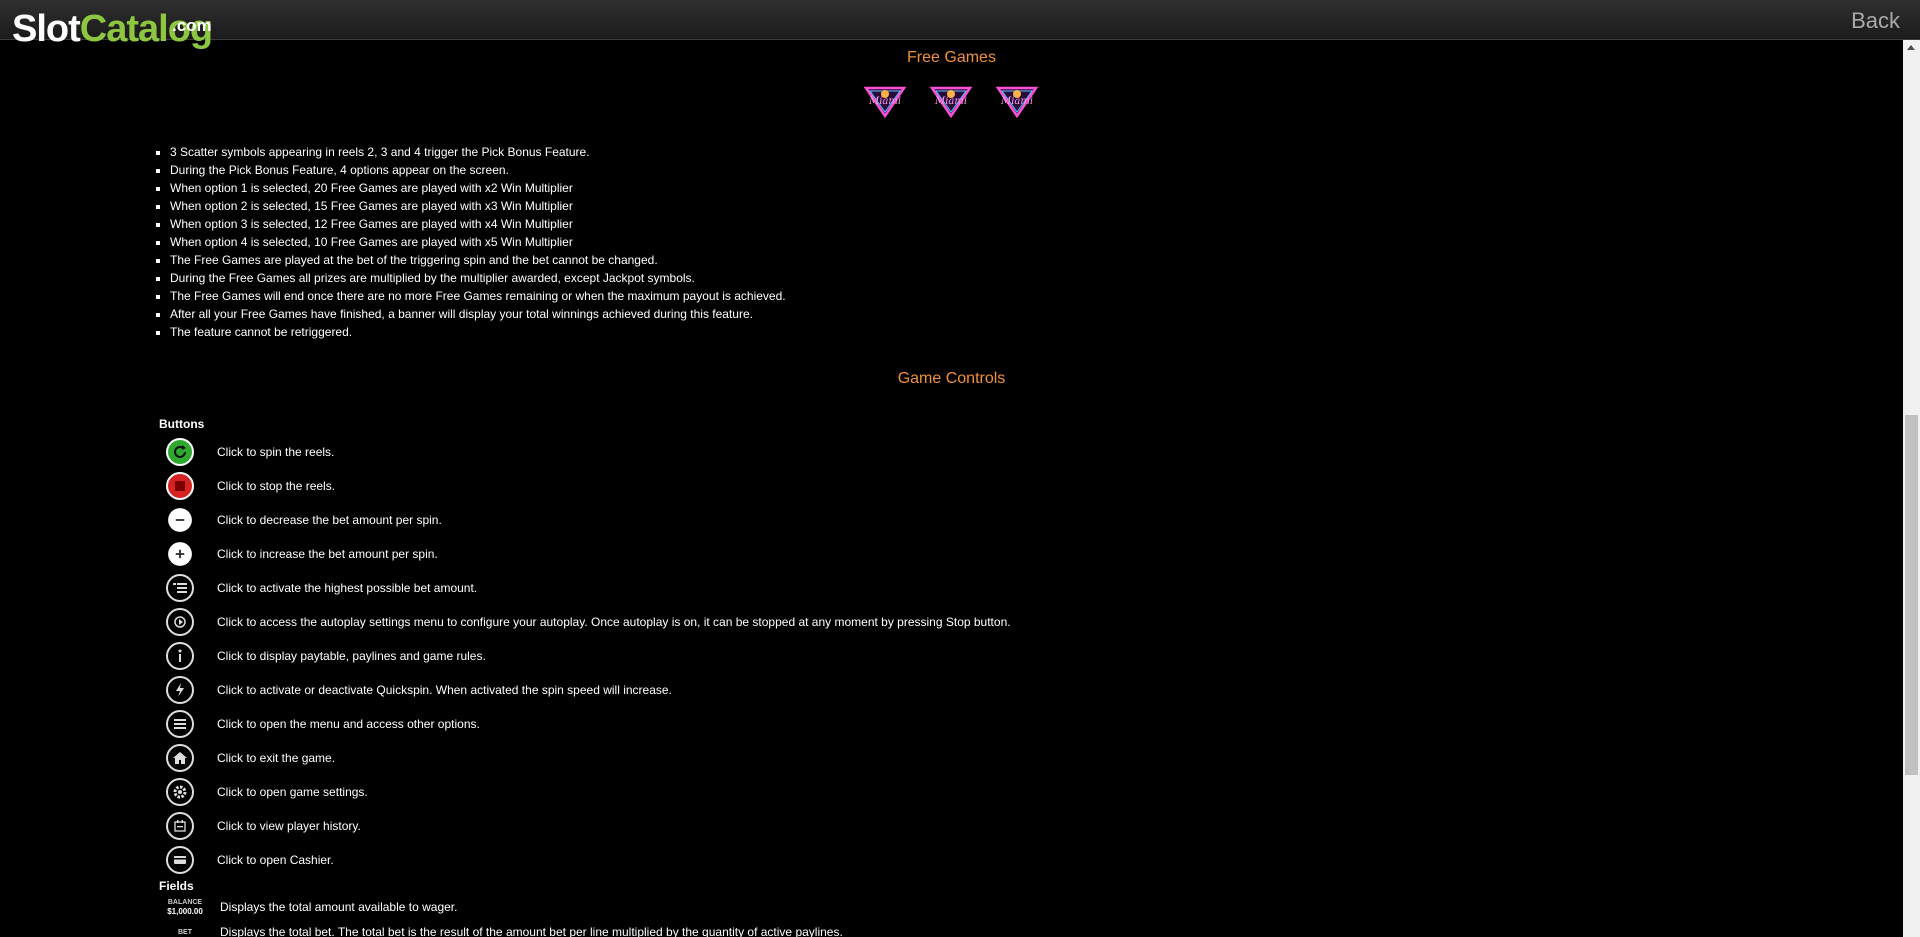  I want to click on list-item: The feature cannot be retriggered., so click(478, 332).